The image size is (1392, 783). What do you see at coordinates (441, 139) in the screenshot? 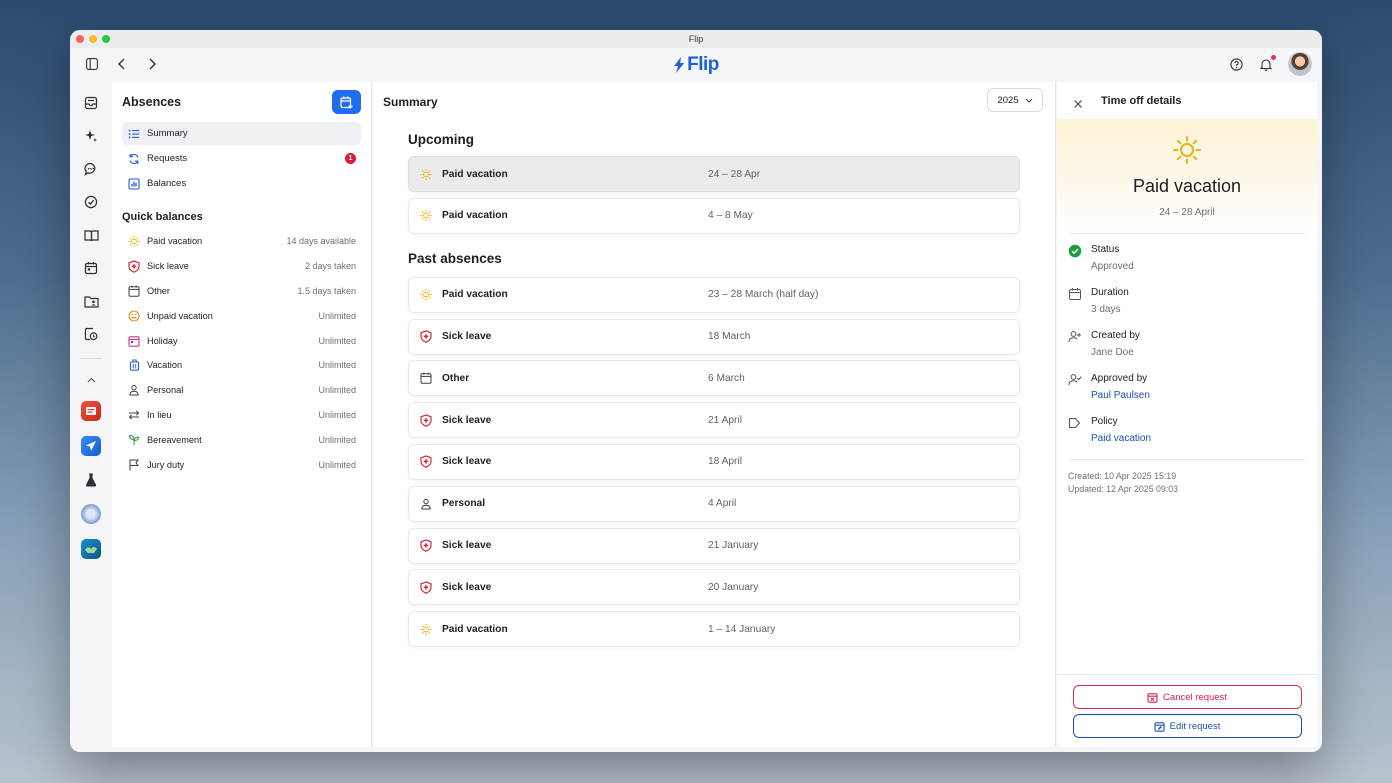
I see `upcoming-title: Upcoming` at bounding box center [441, 139].